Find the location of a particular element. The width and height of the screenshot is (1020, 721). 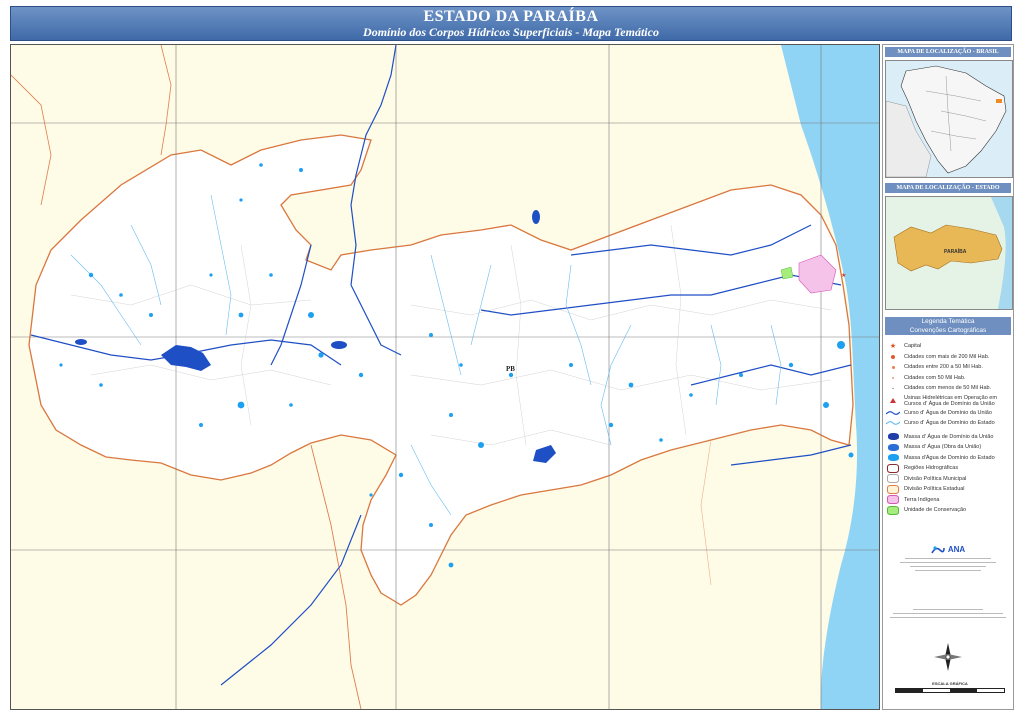

legend-item-city-small: Cidades com 50 Mil Hab. is located at coordinates (948, 378).